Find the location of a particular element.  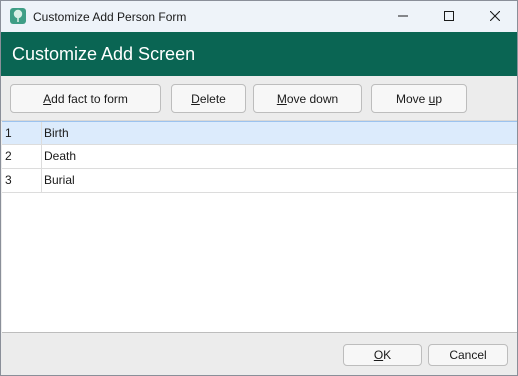

minimize-icon is located at coordinates (403, 16).